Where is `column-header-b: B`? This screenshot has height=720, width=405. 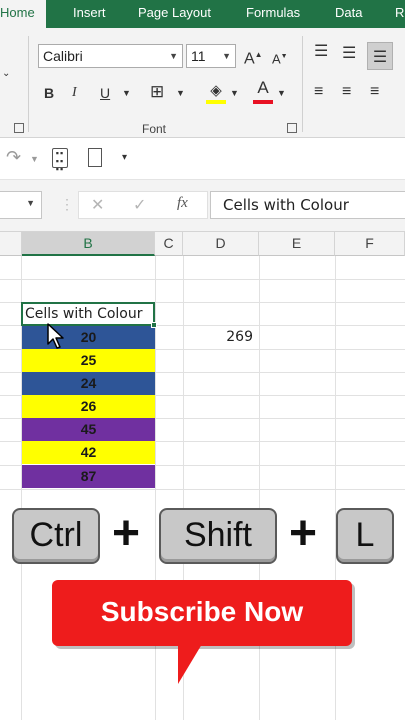
column-header-b: B is located at coordinates (88, 244).